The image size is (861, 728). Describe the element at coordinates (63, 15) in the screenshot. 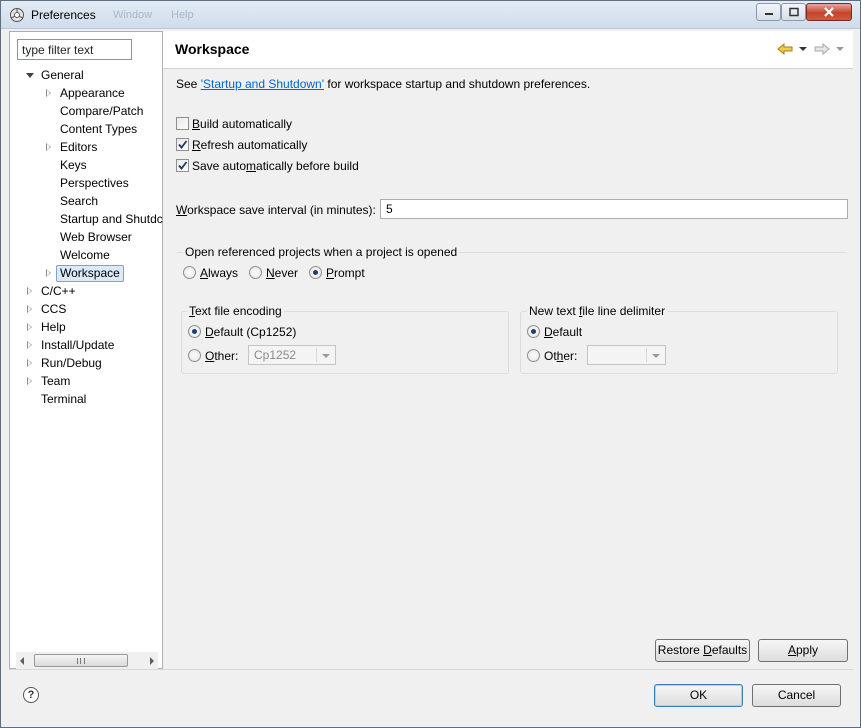

I see `window-title: Preferences` at that location.